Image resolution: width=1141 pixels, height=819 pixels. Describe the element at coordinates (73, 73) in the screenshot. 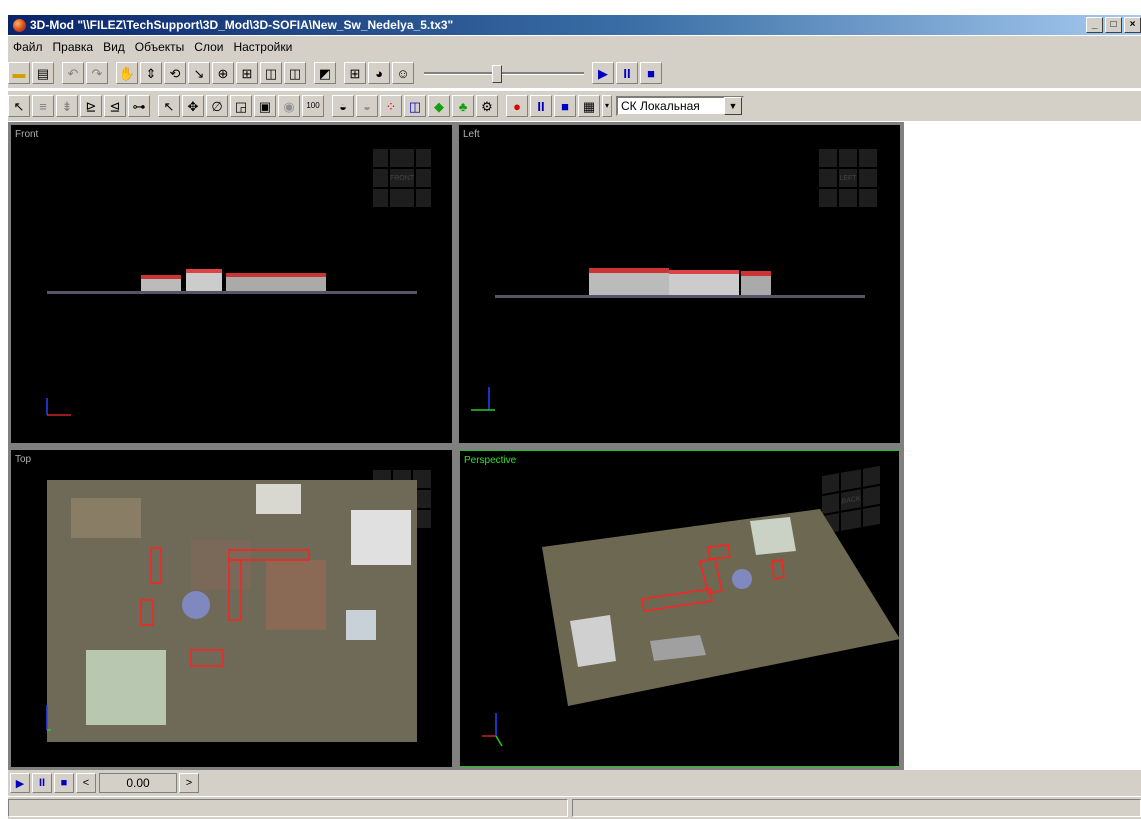

I see `undo-icon: ↶` at that location.